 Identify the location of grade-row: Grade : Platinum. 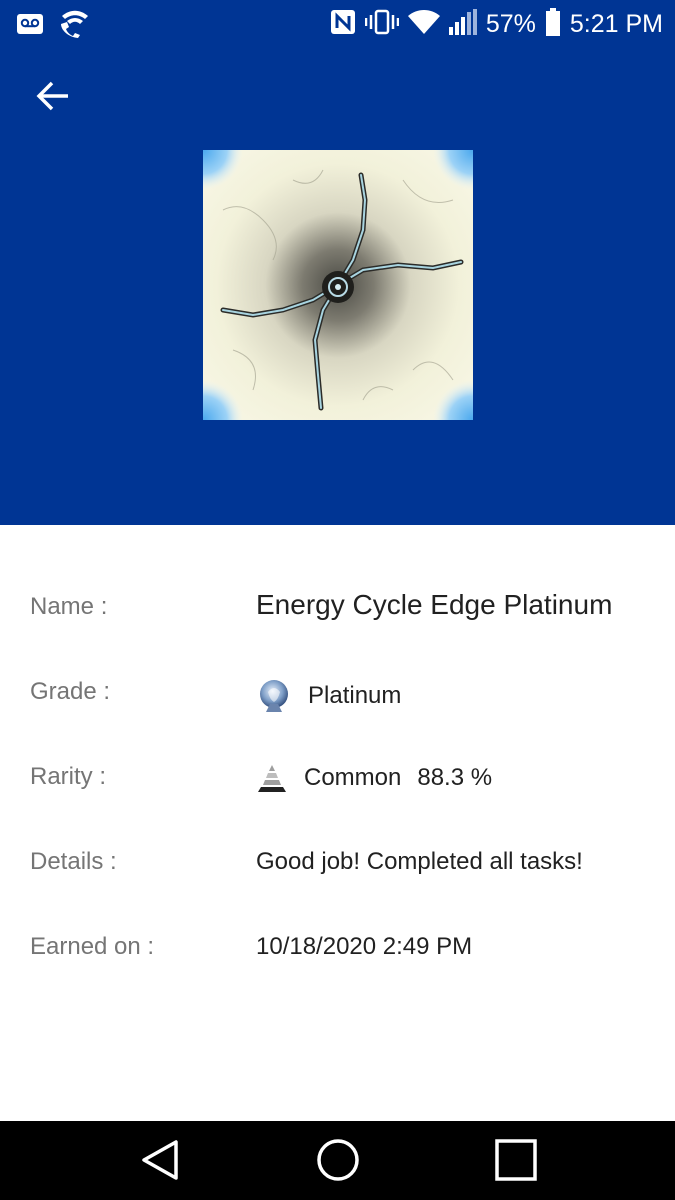
(337, 695).